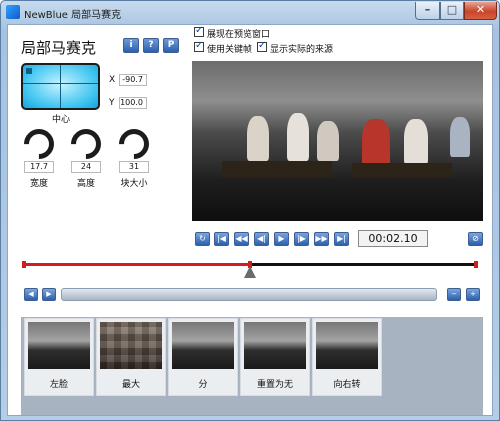  I want to click on block-size-label: 块大小, so click(134, 184).